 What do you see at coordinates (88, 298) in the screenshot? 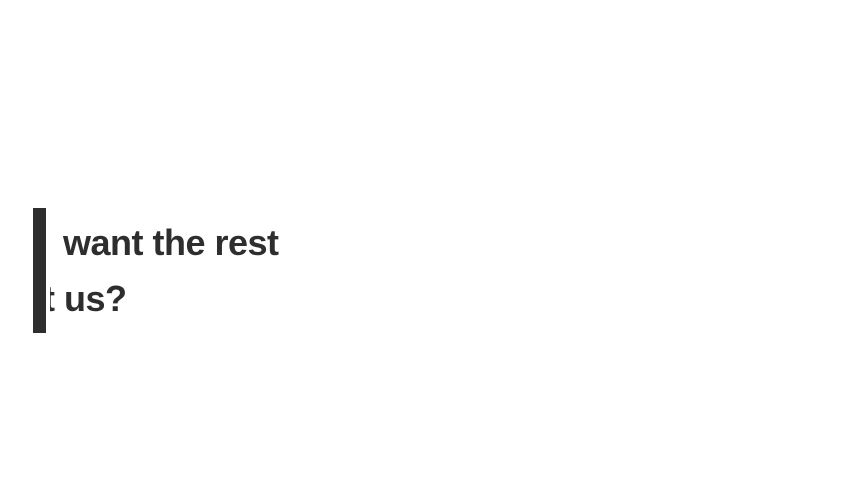
I see `caption-line-2: t us?` at bounding box center [88, 298].